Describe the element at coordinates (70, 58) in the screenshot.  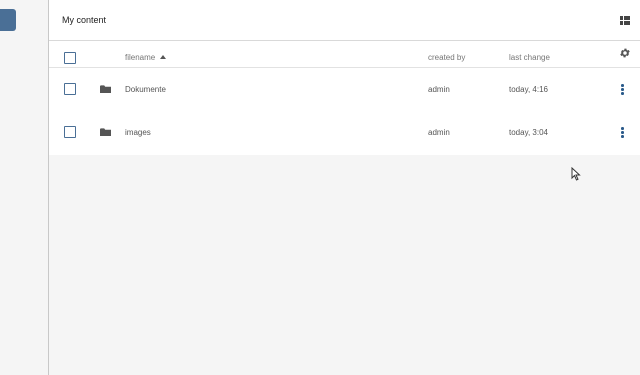
I see `select-all-checkbox` at that location.